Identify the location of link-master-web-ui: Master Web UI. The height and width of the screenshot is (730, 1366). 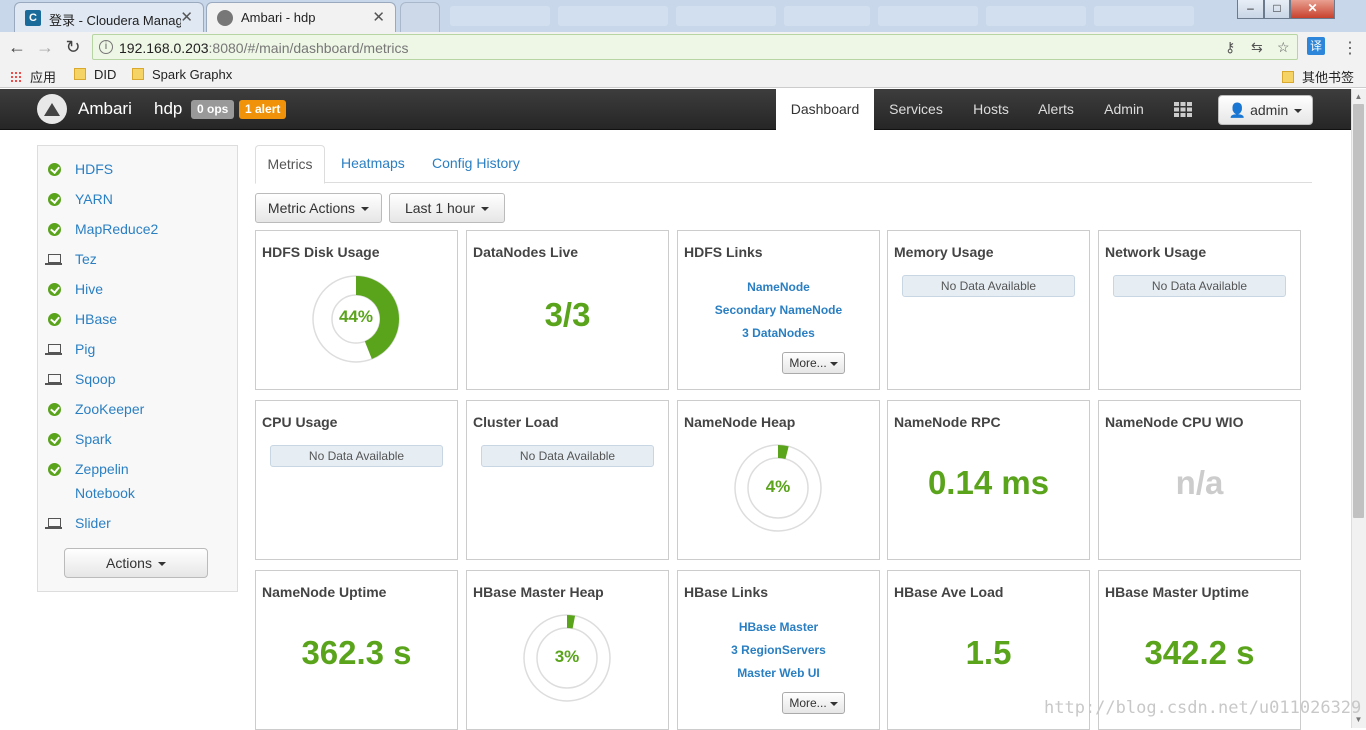
(778, 673).